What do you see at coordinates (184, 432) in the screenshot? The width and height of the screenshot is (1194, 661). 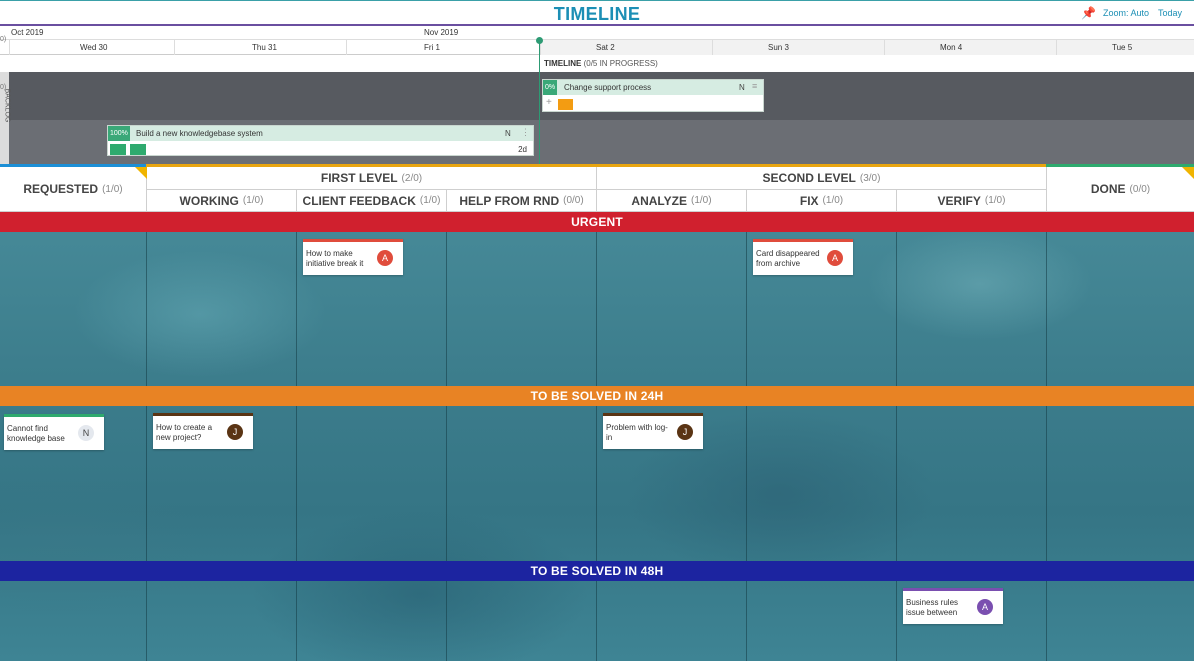 I see `card-title: How to create a new project?` at bounding box center [184, 432].